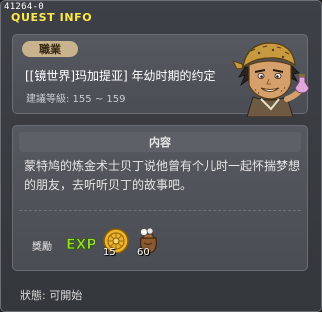 This screenshot has width=322, height=312. I want to click on divider, so click(160, 210).